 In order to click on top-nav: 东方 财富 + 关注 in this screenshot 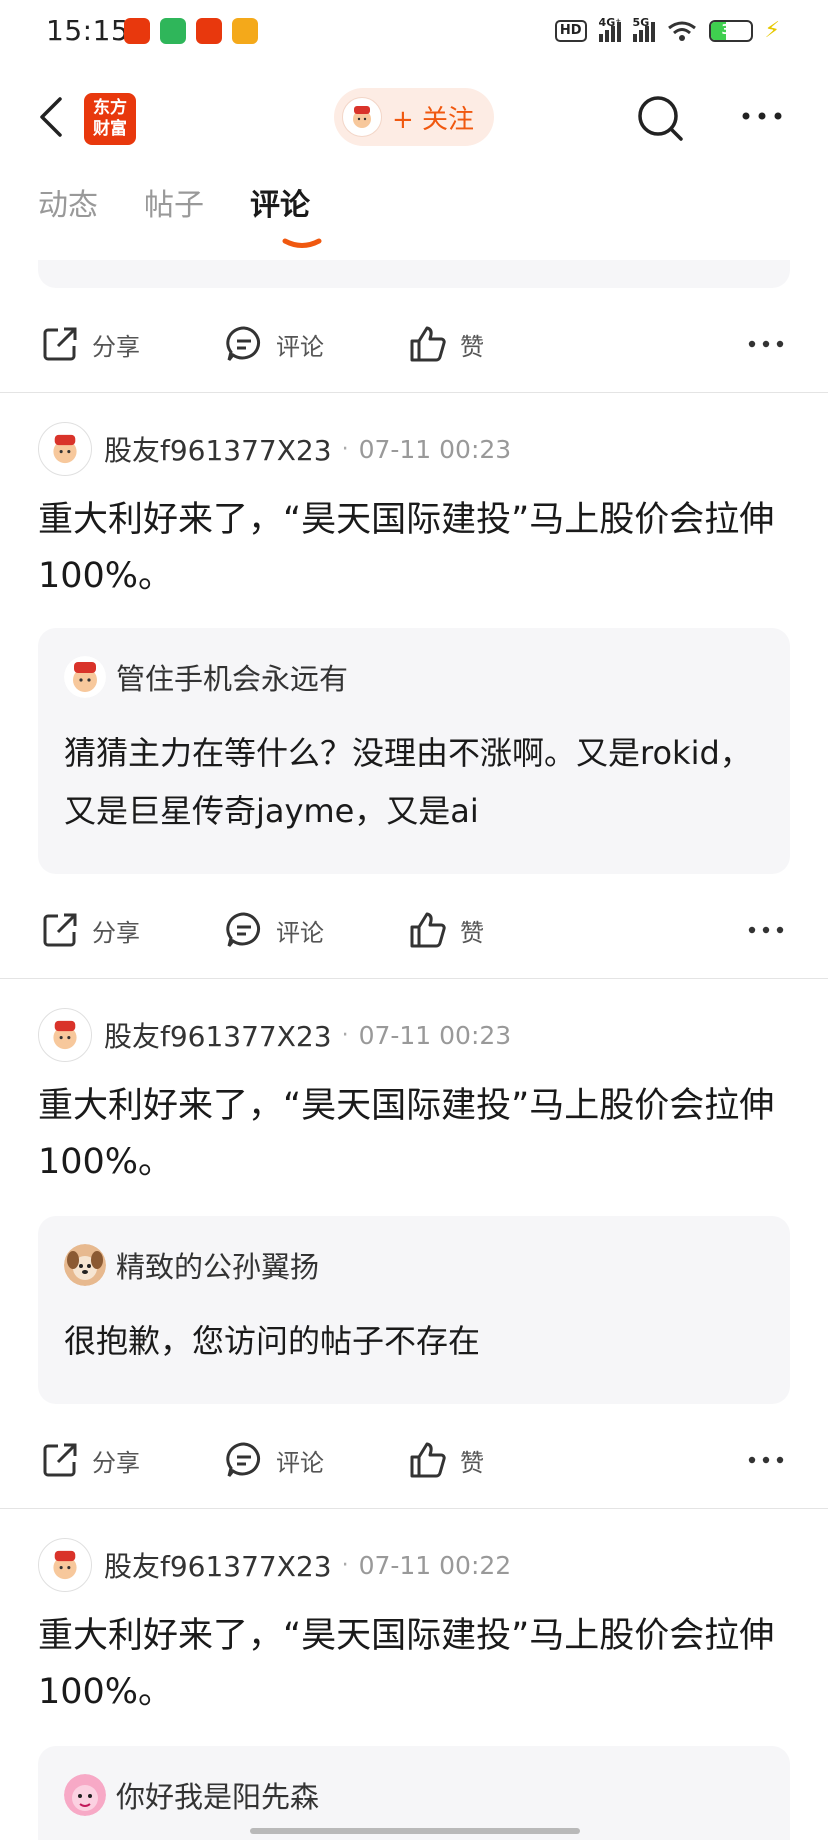, I will do `click(414, 116)`.